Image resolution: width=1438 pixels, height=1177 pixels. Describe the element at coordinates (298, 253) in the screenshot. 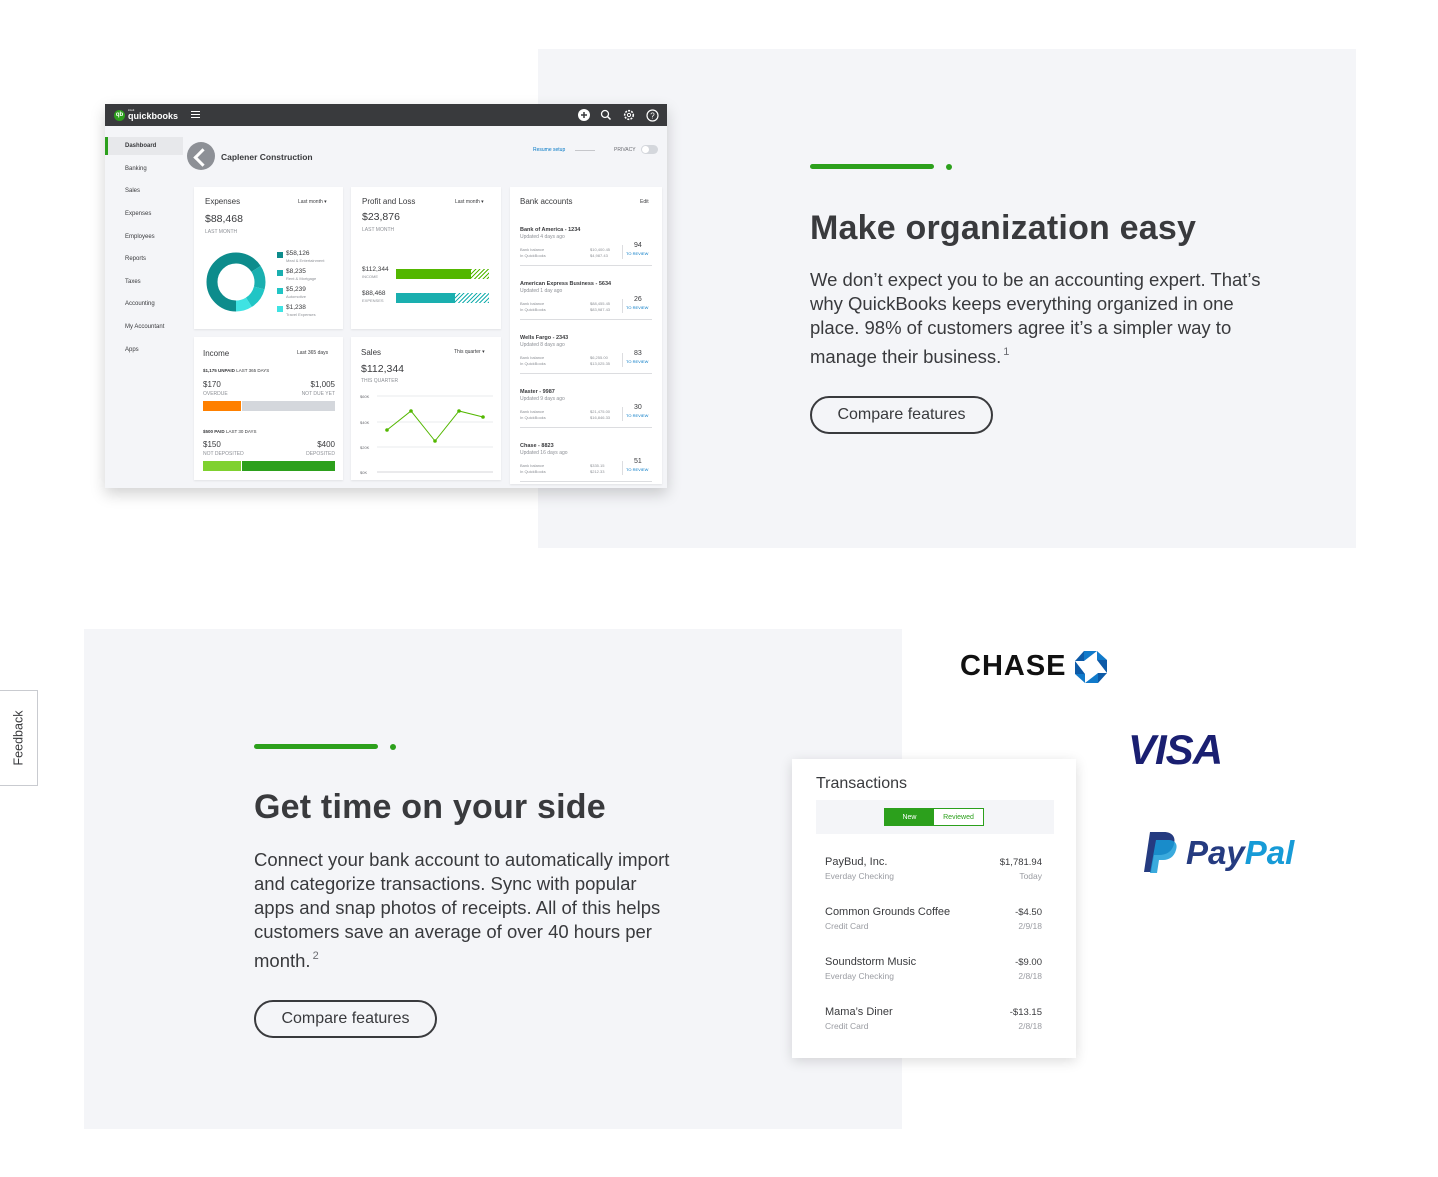

I see `legend-amount: $58,126` at that location.